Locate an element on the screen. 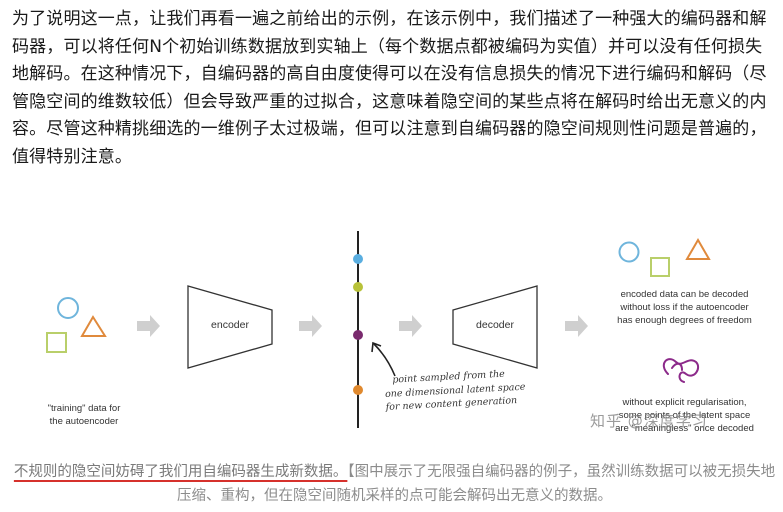 The image size is (783, 512). garbled-output-shape is located at coordinates (681, 370).